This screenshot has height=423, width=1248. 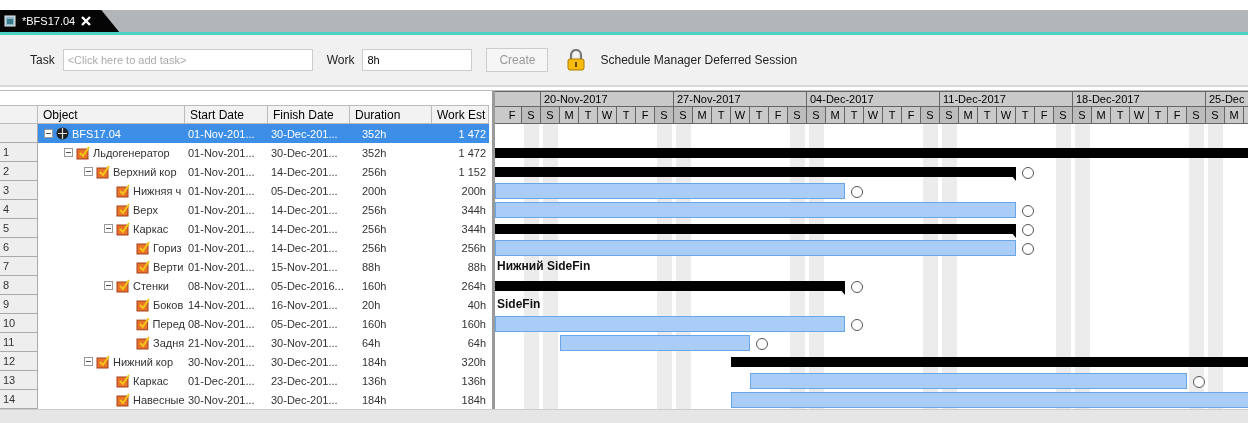 What do you see at coordinates (19, 266) in the screenshot?
I see `row-number: 7` at bounding box center [19, 266].